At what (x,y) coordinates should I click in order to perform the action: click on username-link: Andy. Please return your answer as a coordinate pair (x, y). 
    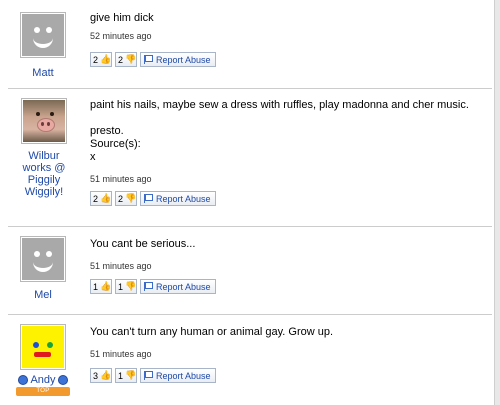
    Looking at the image, I should click on (42, 380).